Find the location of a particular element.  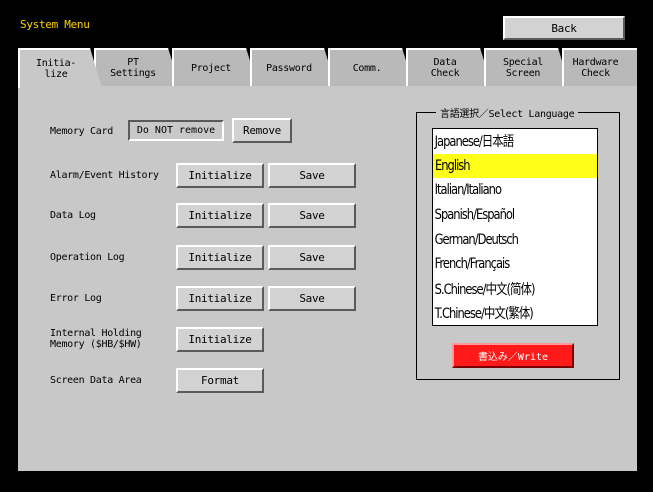

language-option-german: German/Deutsch is located at coordinates (500, 239).